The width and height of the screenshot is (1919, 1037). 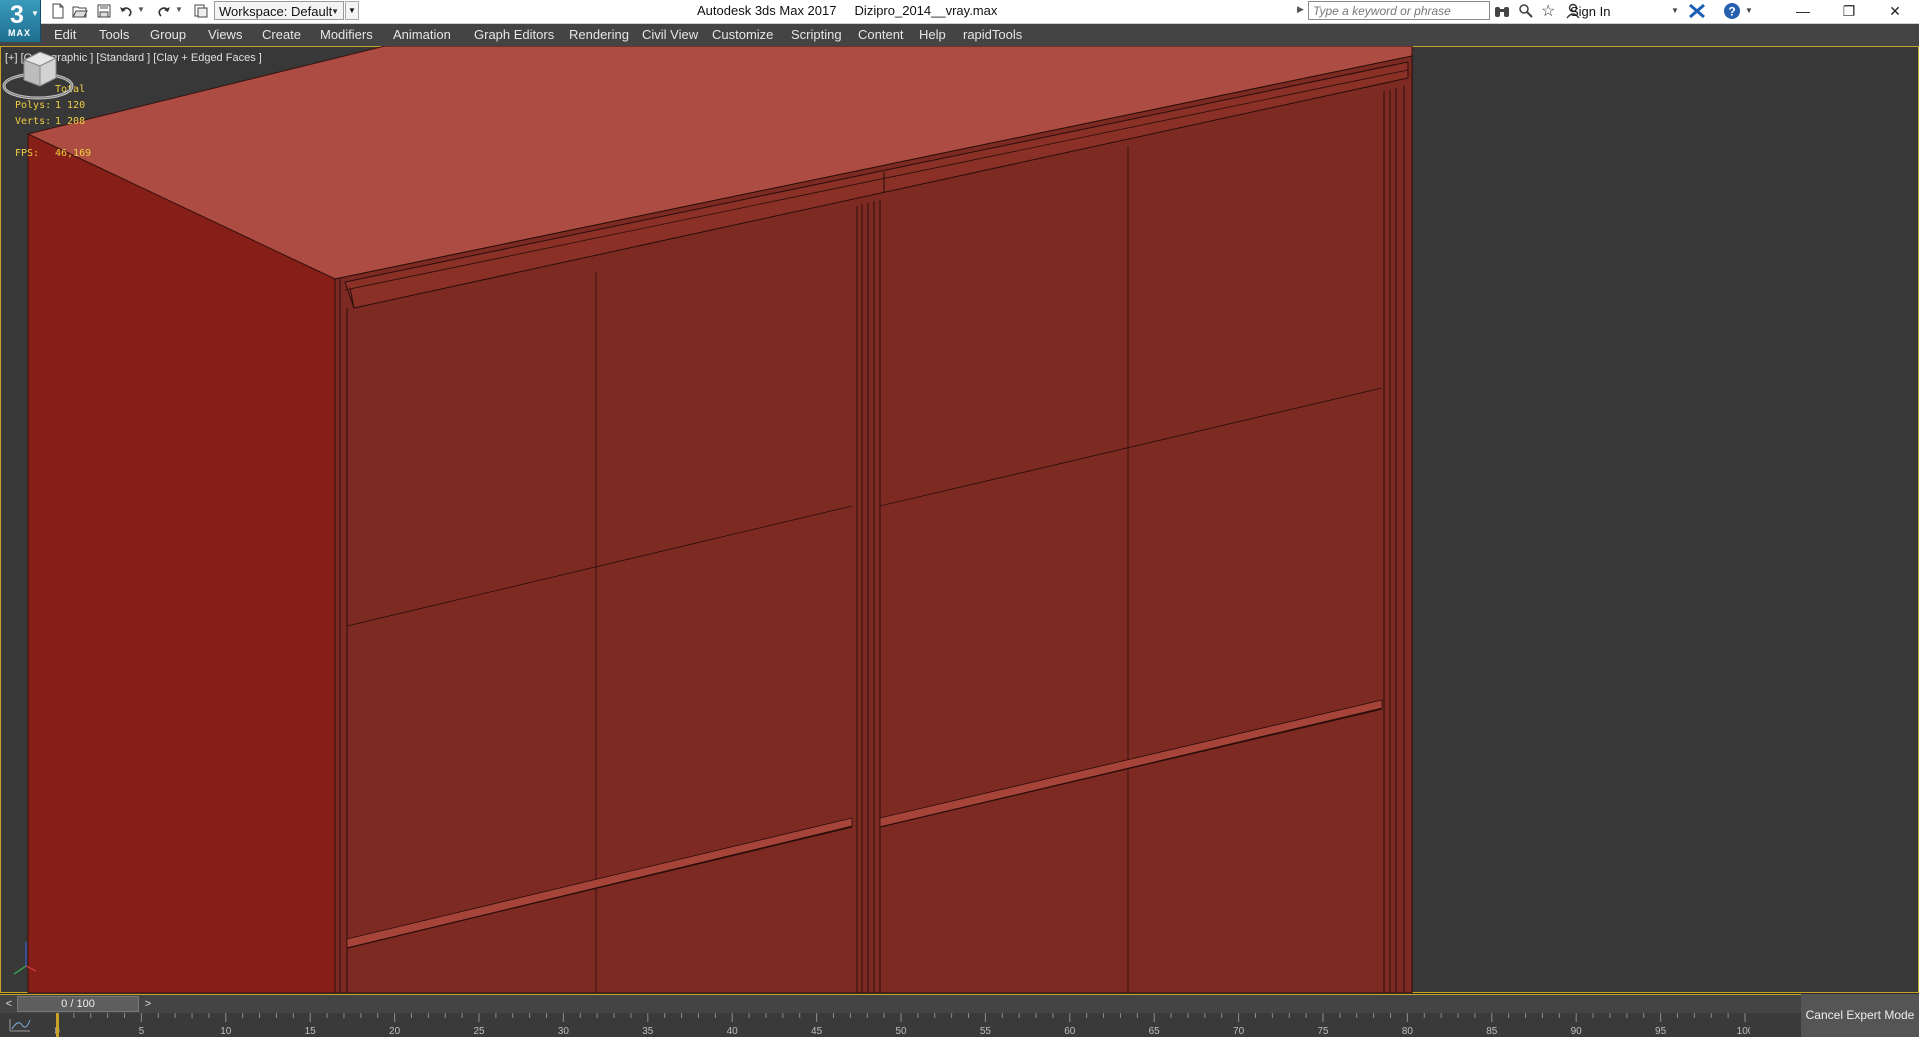 I want to click on menu-views: Views, so click(x=225, y=34).